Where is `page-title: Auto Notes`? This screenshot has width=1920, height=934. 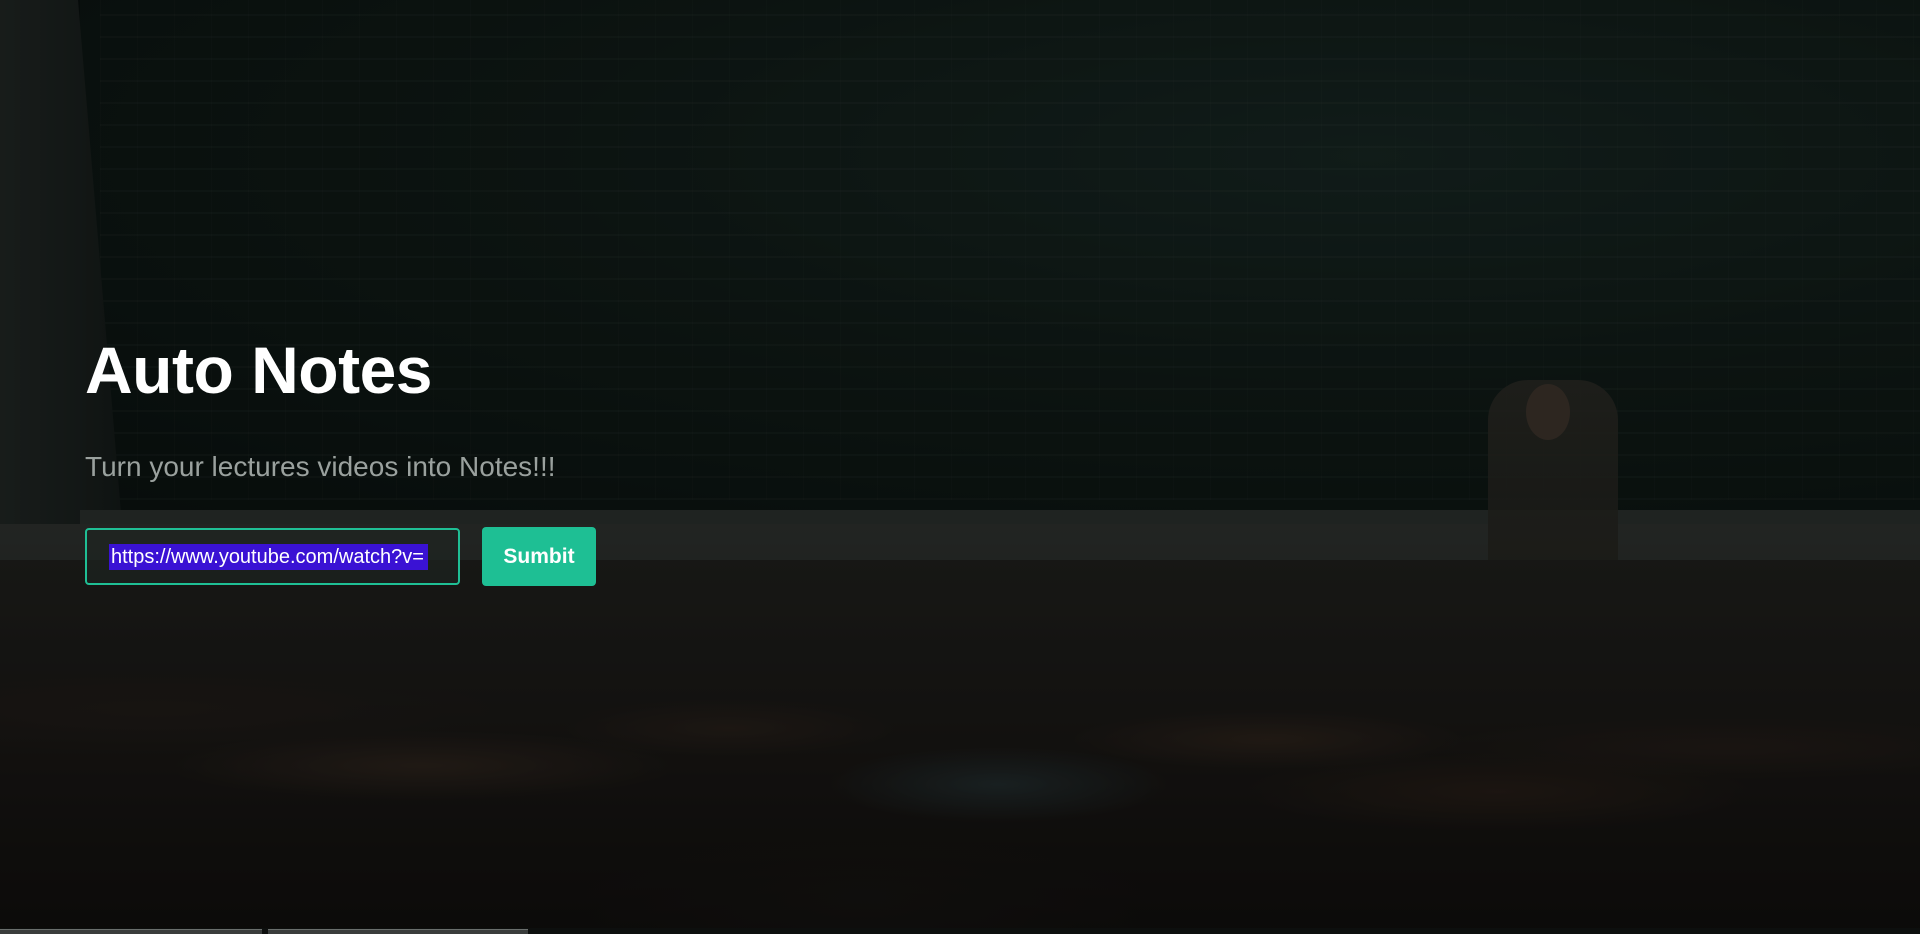 page-title: Auto Notes is located at coordinates (258, 370).